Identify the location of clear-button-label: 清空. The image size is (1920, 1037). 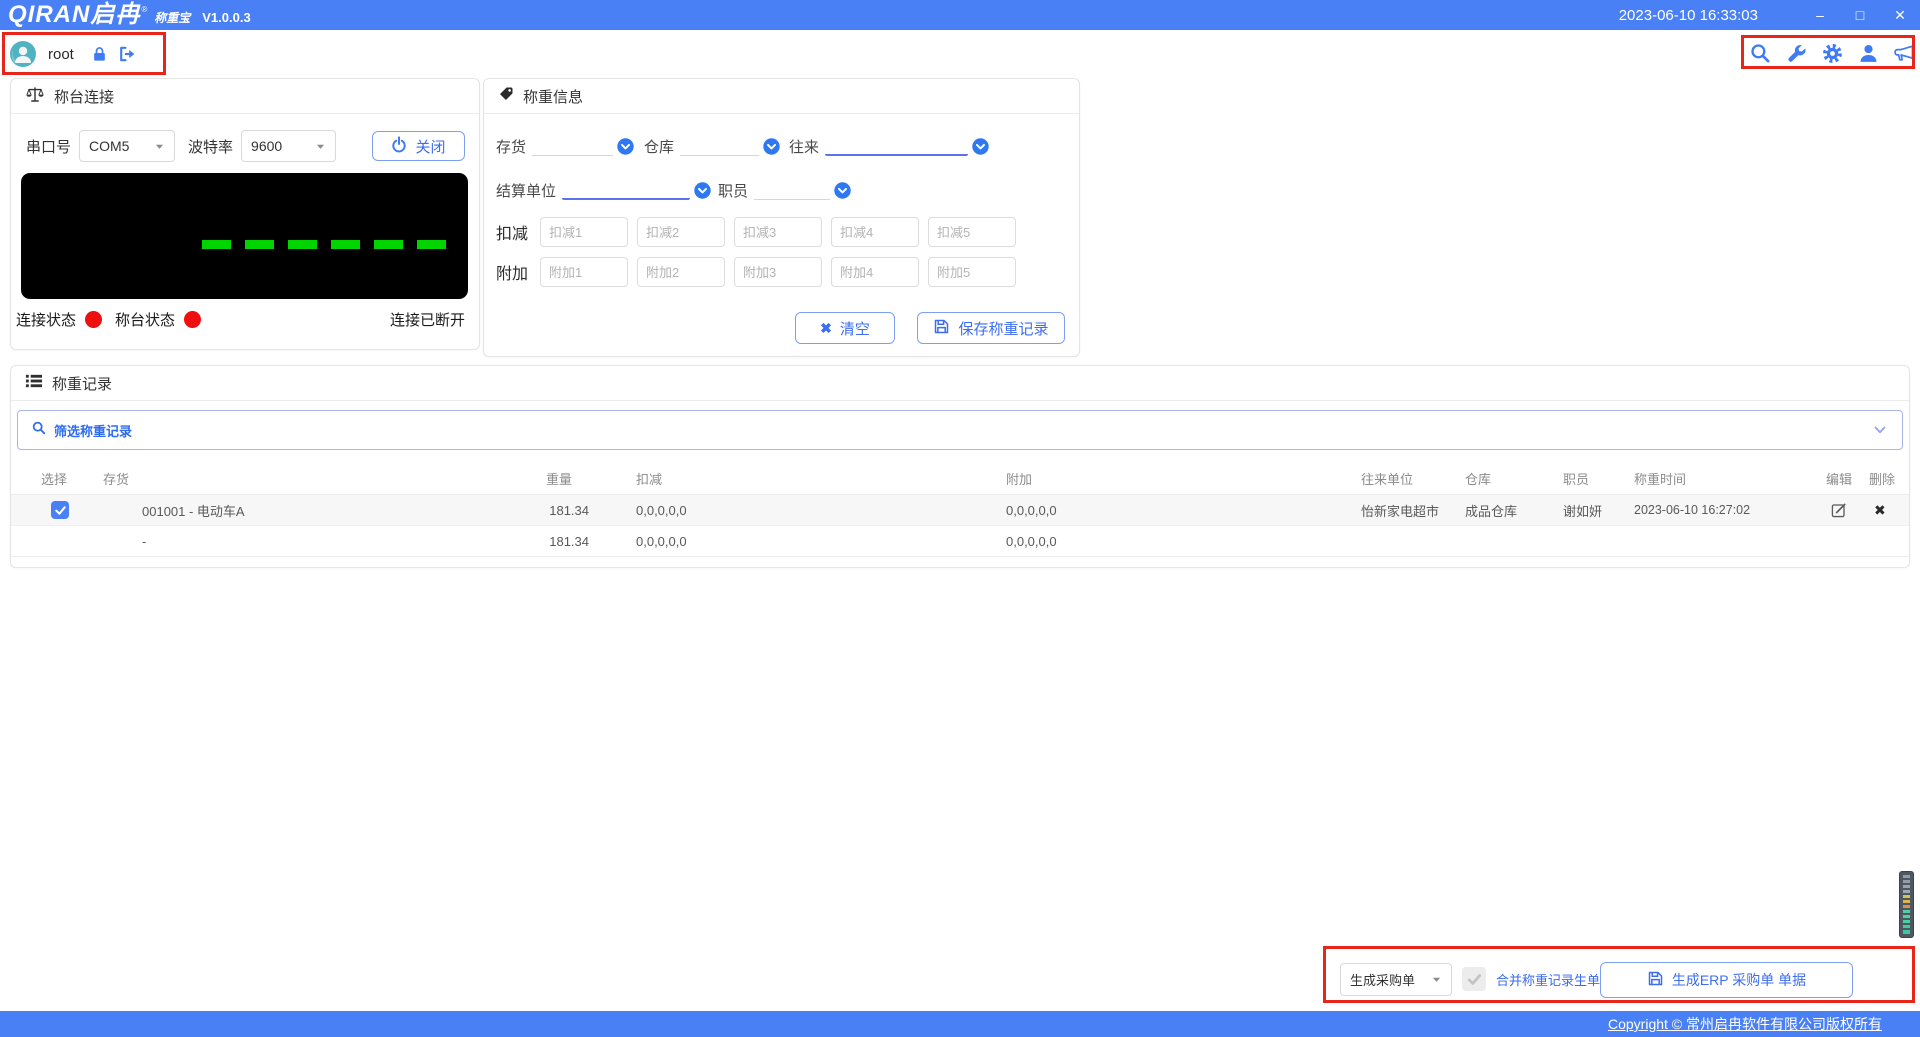
(854, 329).